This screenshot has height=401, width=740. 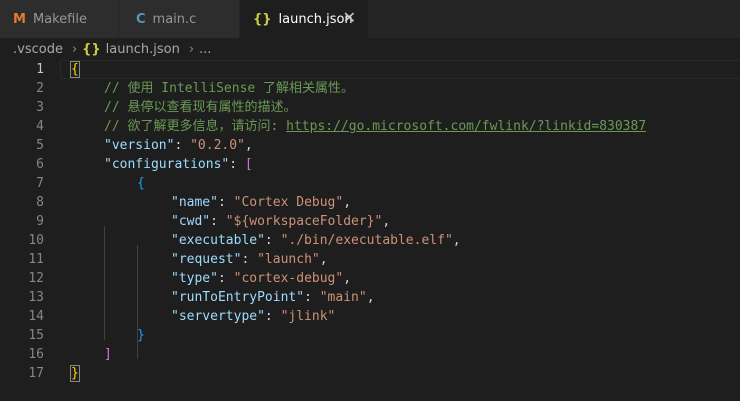 What do you see at coordinates (36, 316) in the screenshot?
I see `line-number: 14` at bounding box center [36, 316].